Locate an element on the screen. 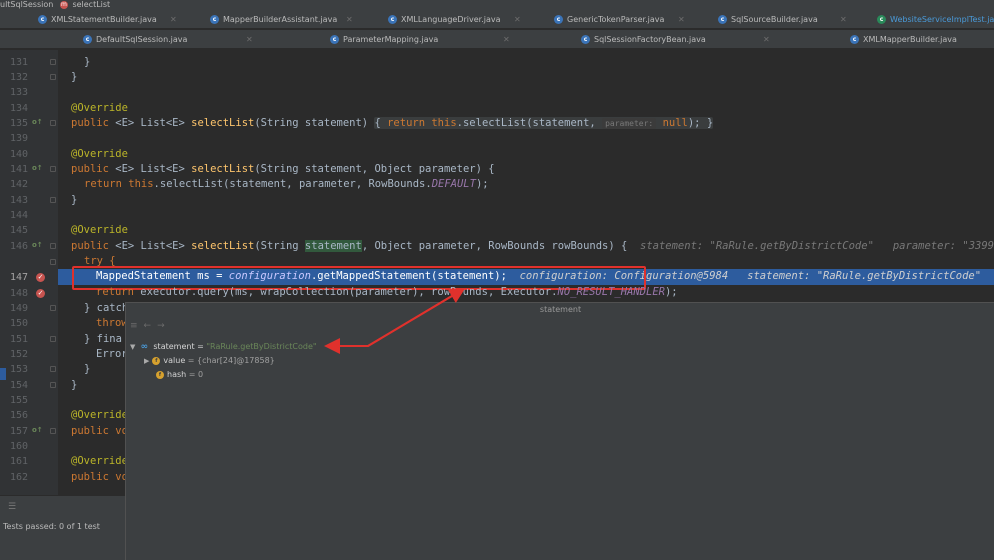 Image resolution: width=994 pixels, height=560 pixels. test-list-icon: ☰ is located at coordinates (12, 507).